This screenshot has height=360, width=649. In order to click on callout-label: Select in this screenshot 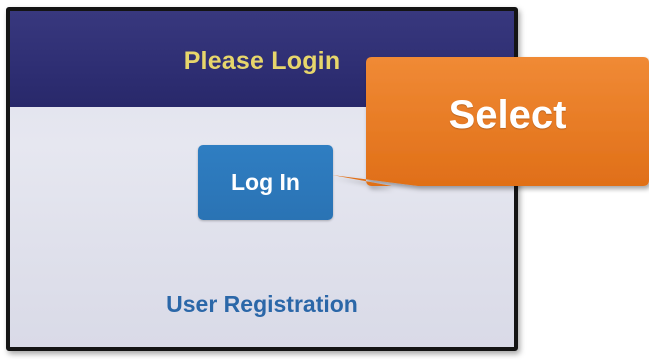, I will do `click(507, 115)`.